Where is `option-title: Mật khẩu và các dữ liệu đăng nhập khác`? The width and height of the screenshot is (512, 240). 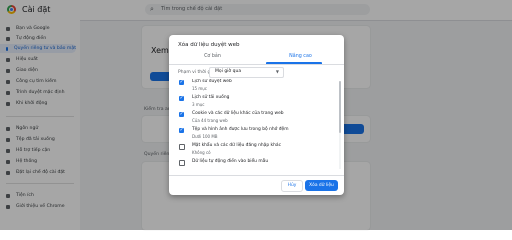
option-title: Mật khẩu và các dữ liệu đăng nhập khác is located at coordinates (236, 145).